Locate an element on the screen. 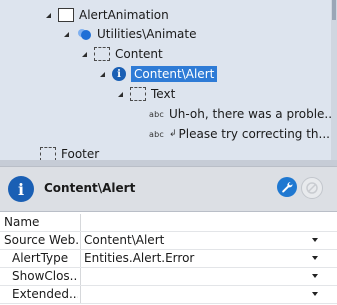 This screenshot has height=305, width=337. tree-node-label: Footer is located at coordinates (80, 153).